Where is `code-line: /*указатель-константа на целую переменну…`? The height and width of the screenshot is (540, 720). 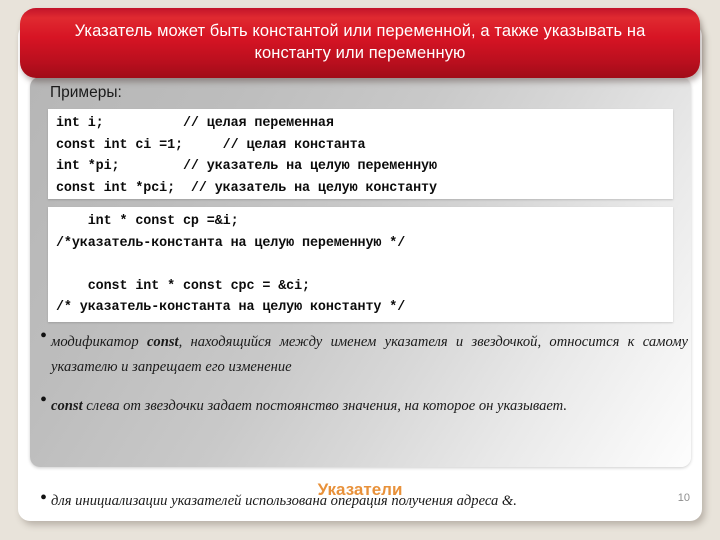
code-line: /*указатель-константа на целую переменну… is located at coordinates (231, 243).